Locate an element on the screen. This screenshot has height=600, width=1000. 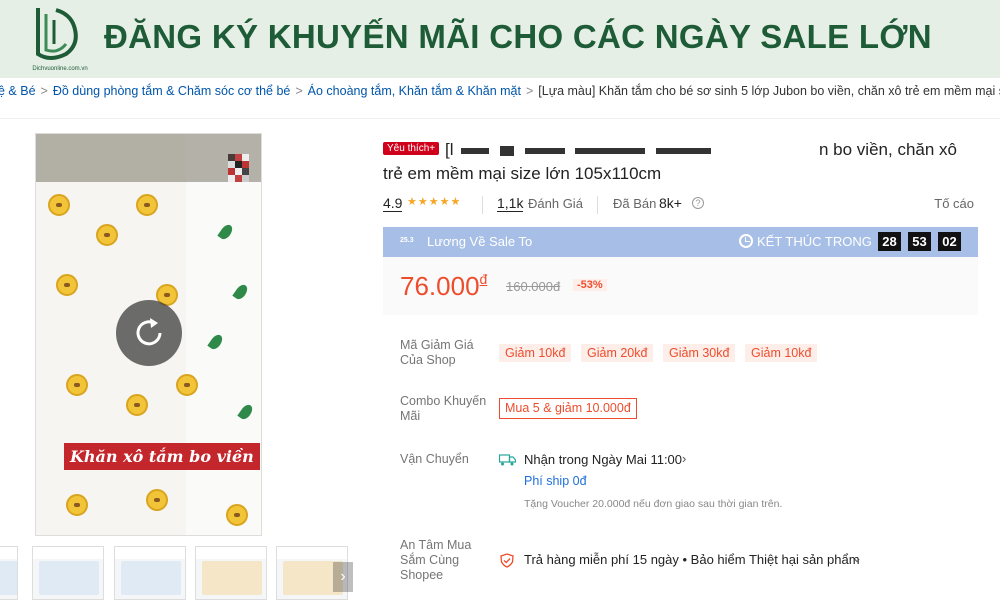
shield-icon is located at coordinates (507, 560).